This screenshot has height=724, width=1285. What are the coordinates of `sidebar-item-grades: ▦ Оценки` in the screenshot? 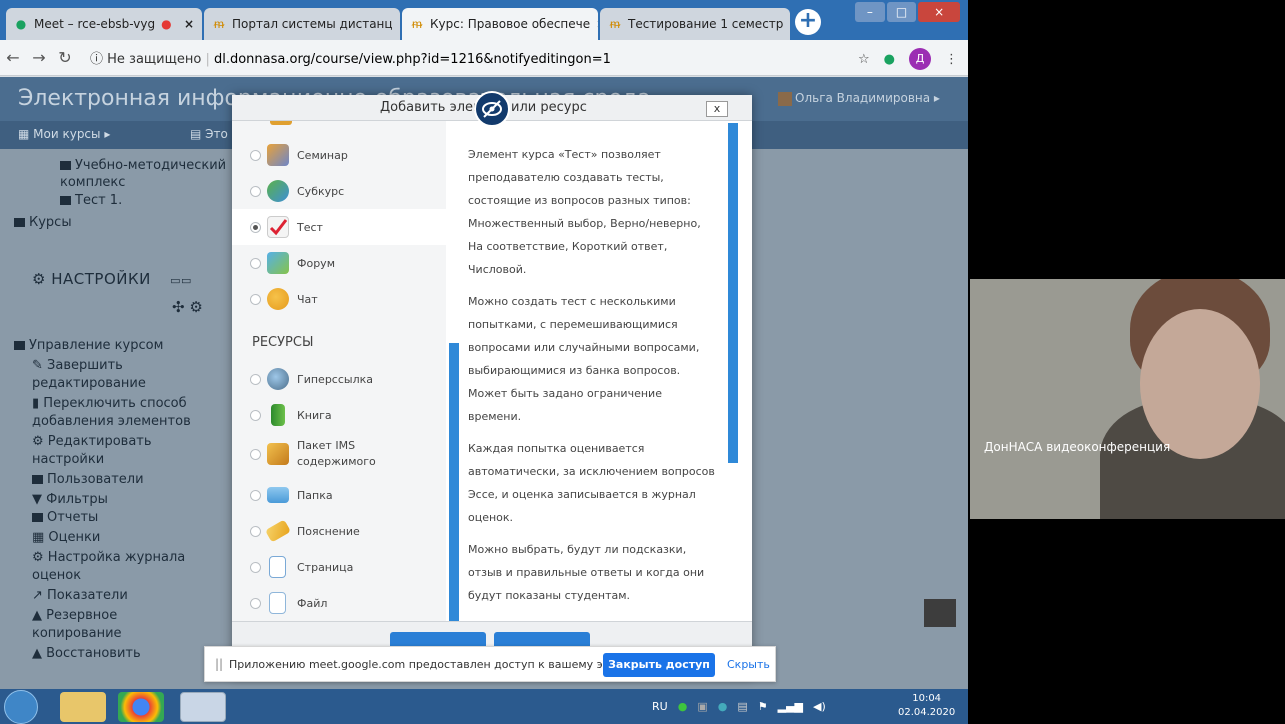 It's located at (66, 537).